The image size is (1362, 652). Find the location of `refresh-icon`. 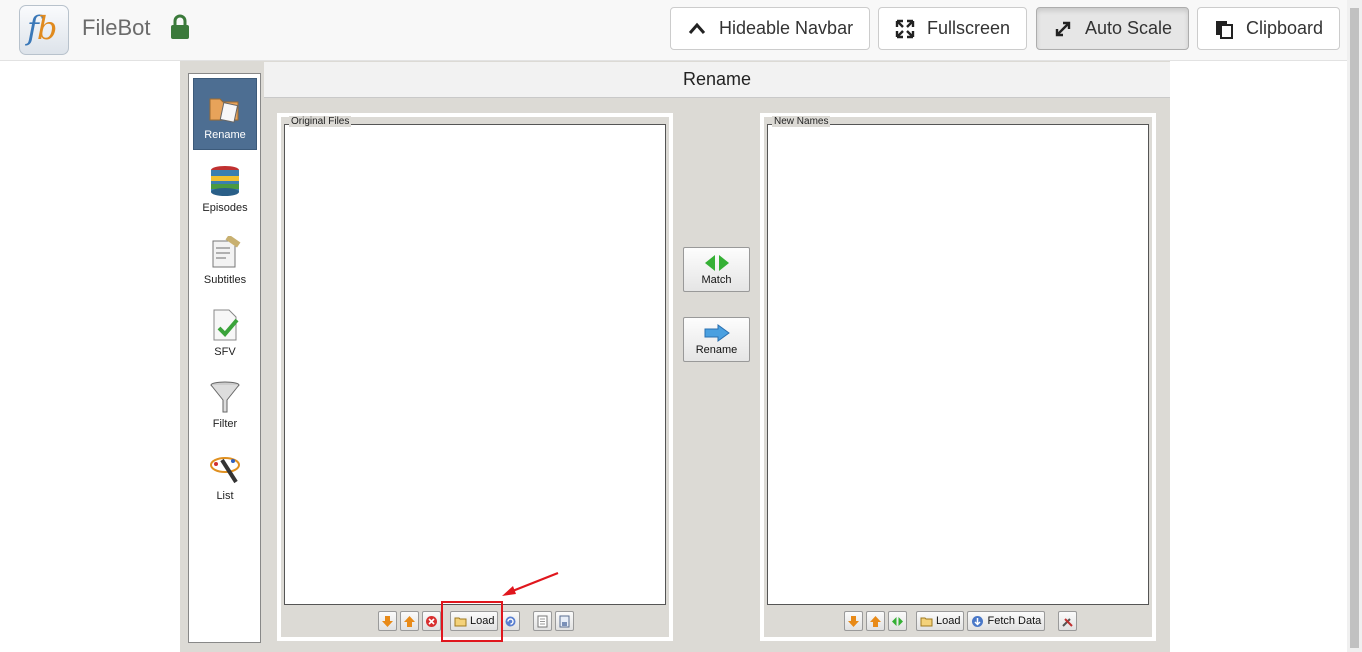

refresh-icon is located at coordinates (510, 621).